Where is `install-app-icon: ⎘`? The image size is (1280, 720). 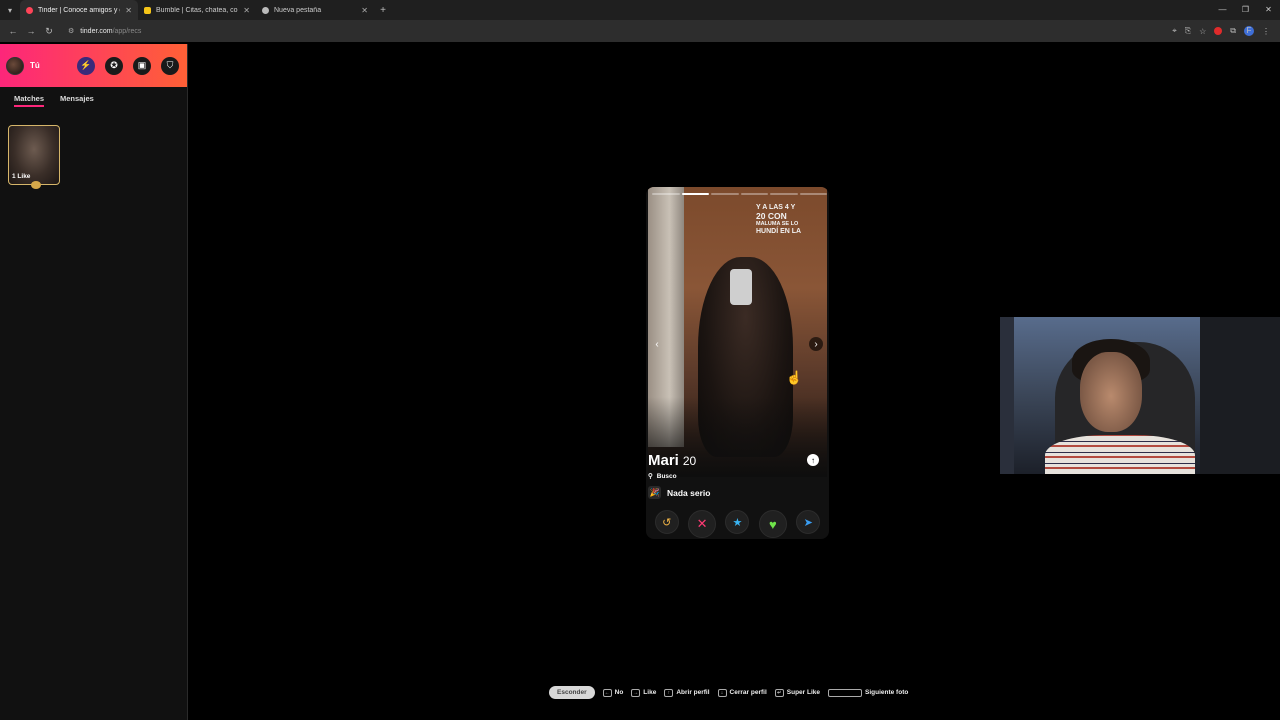
install-app-icon: ⎘ is located at coordinates (1188, 31).